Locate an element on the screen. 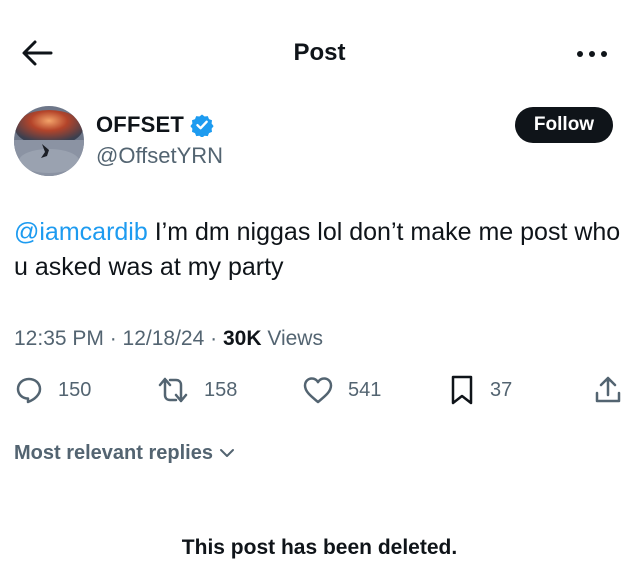 The width and height of the screenshot is (639, 584). replies-sort-label: Most relevant replies is located at coordinates (113, 453).